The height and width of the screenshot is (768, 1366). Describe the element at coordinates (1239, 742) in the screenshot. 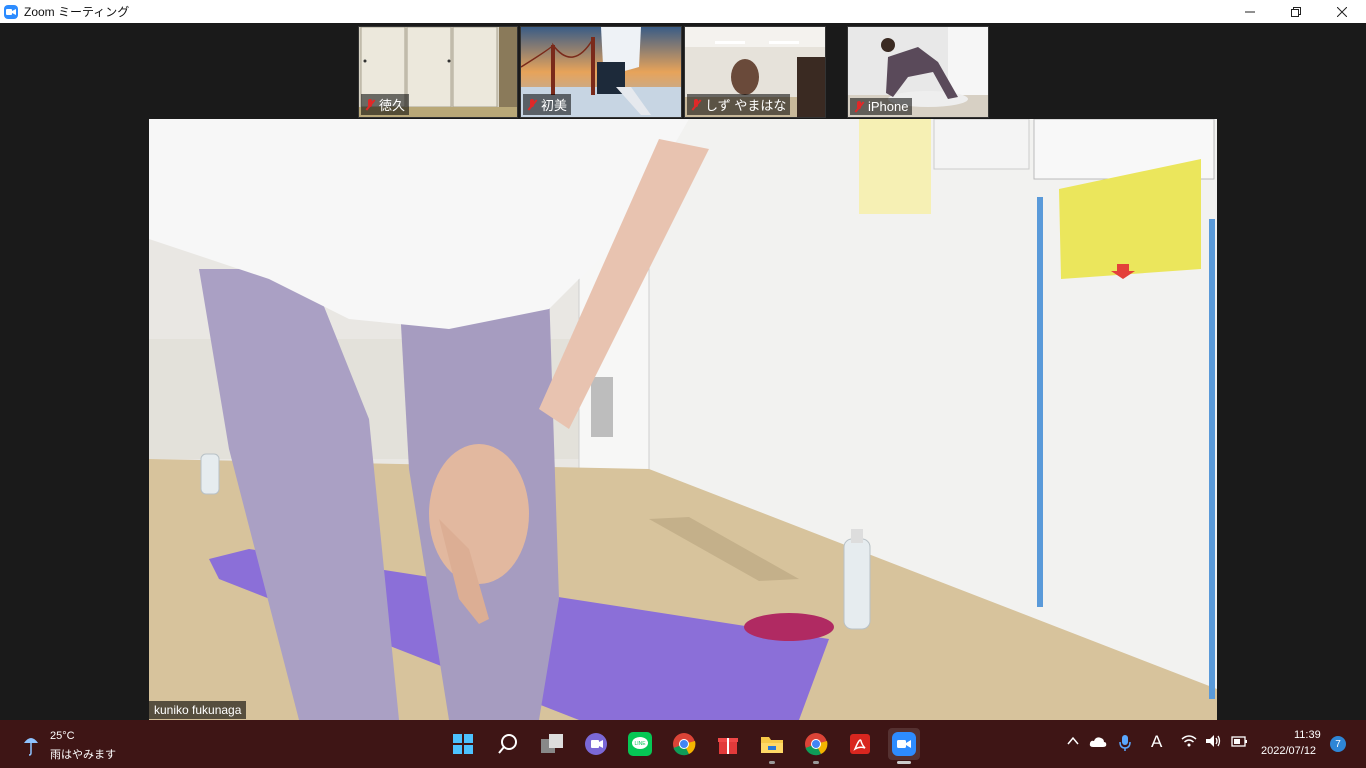

I see `battery-icon` at that location.